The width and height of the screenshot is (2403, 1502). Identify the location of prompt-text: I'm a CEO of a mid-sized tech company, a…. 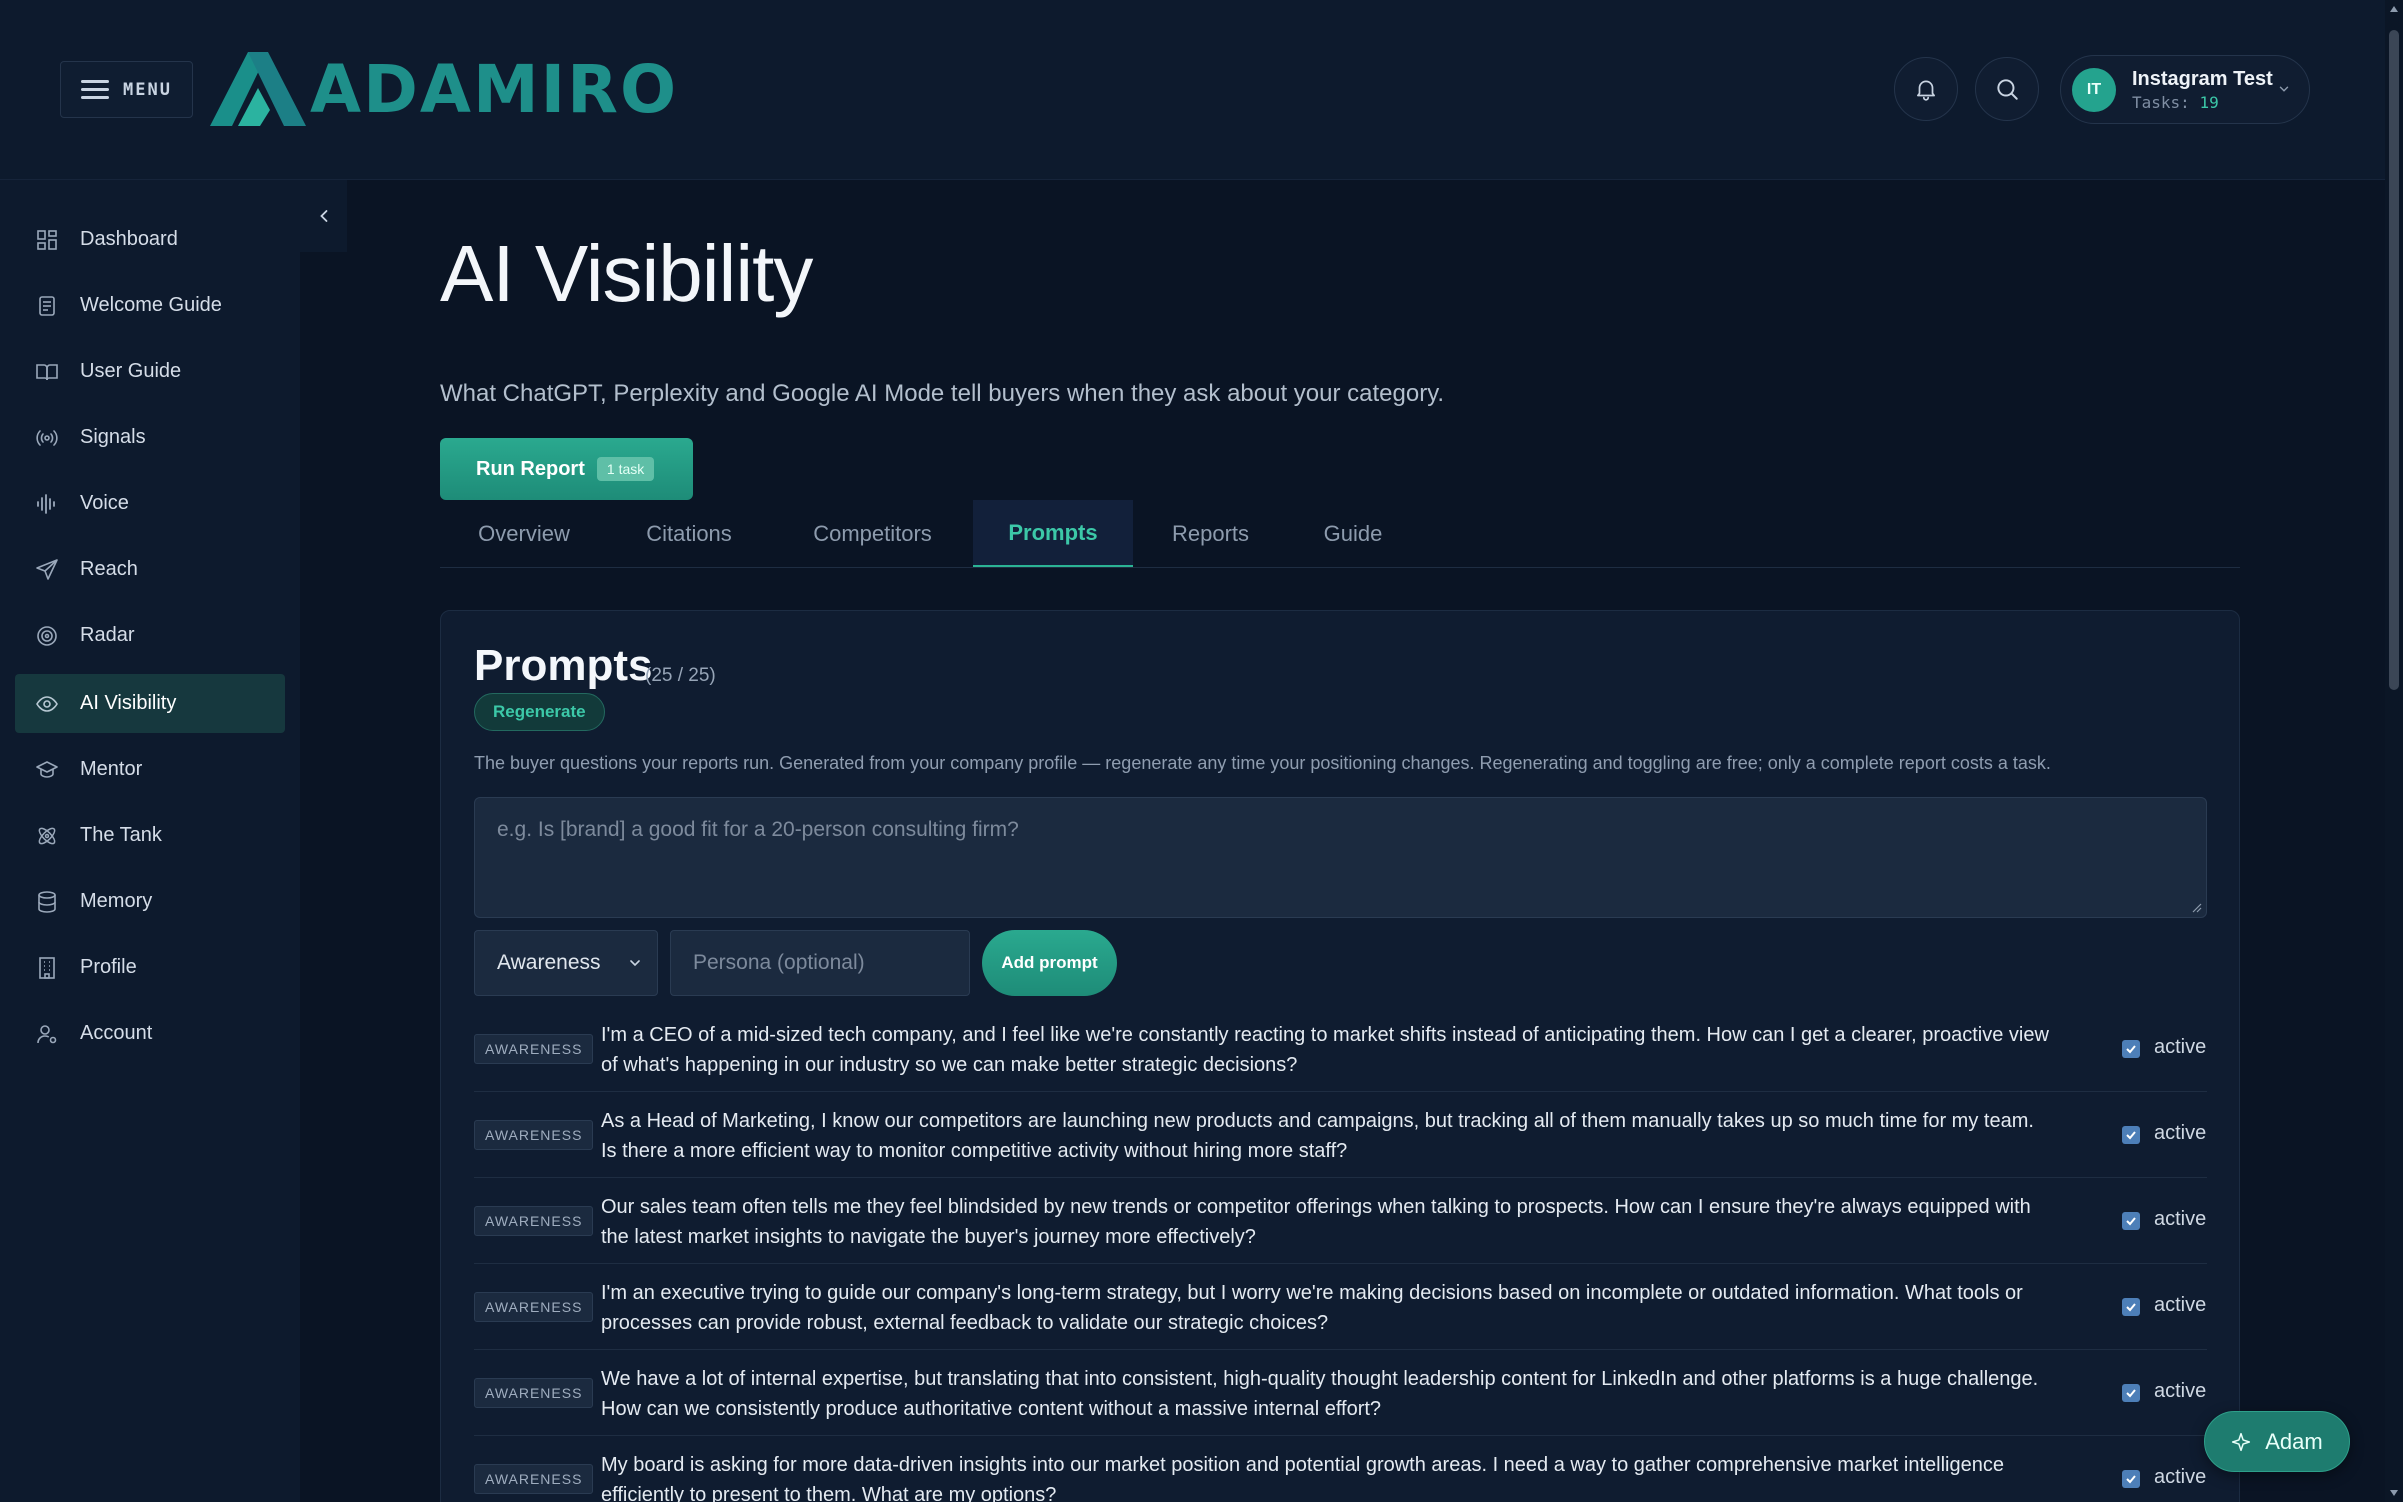
(1325, 1050).